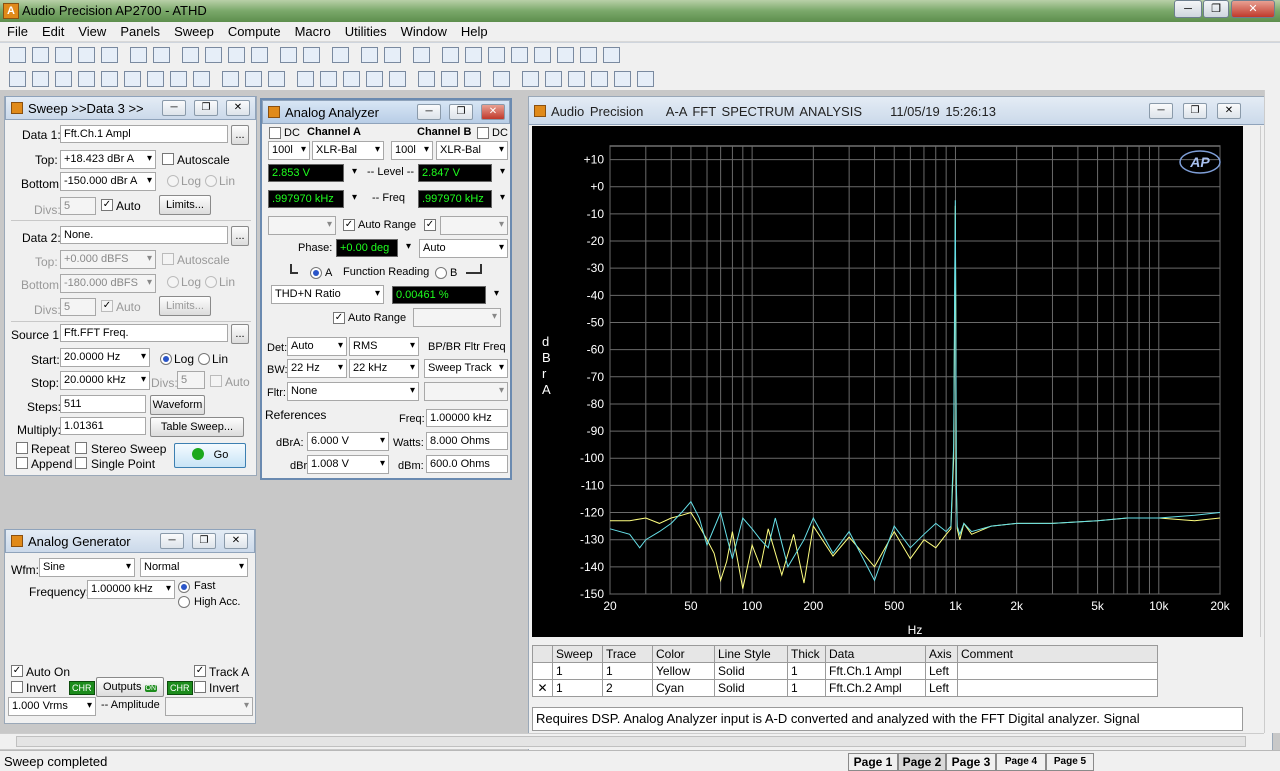  What do you see at coordinates (108, 159) in the screenshot?
I see `top-field: +18.423 dBr A` at bounding box center [108, 159].